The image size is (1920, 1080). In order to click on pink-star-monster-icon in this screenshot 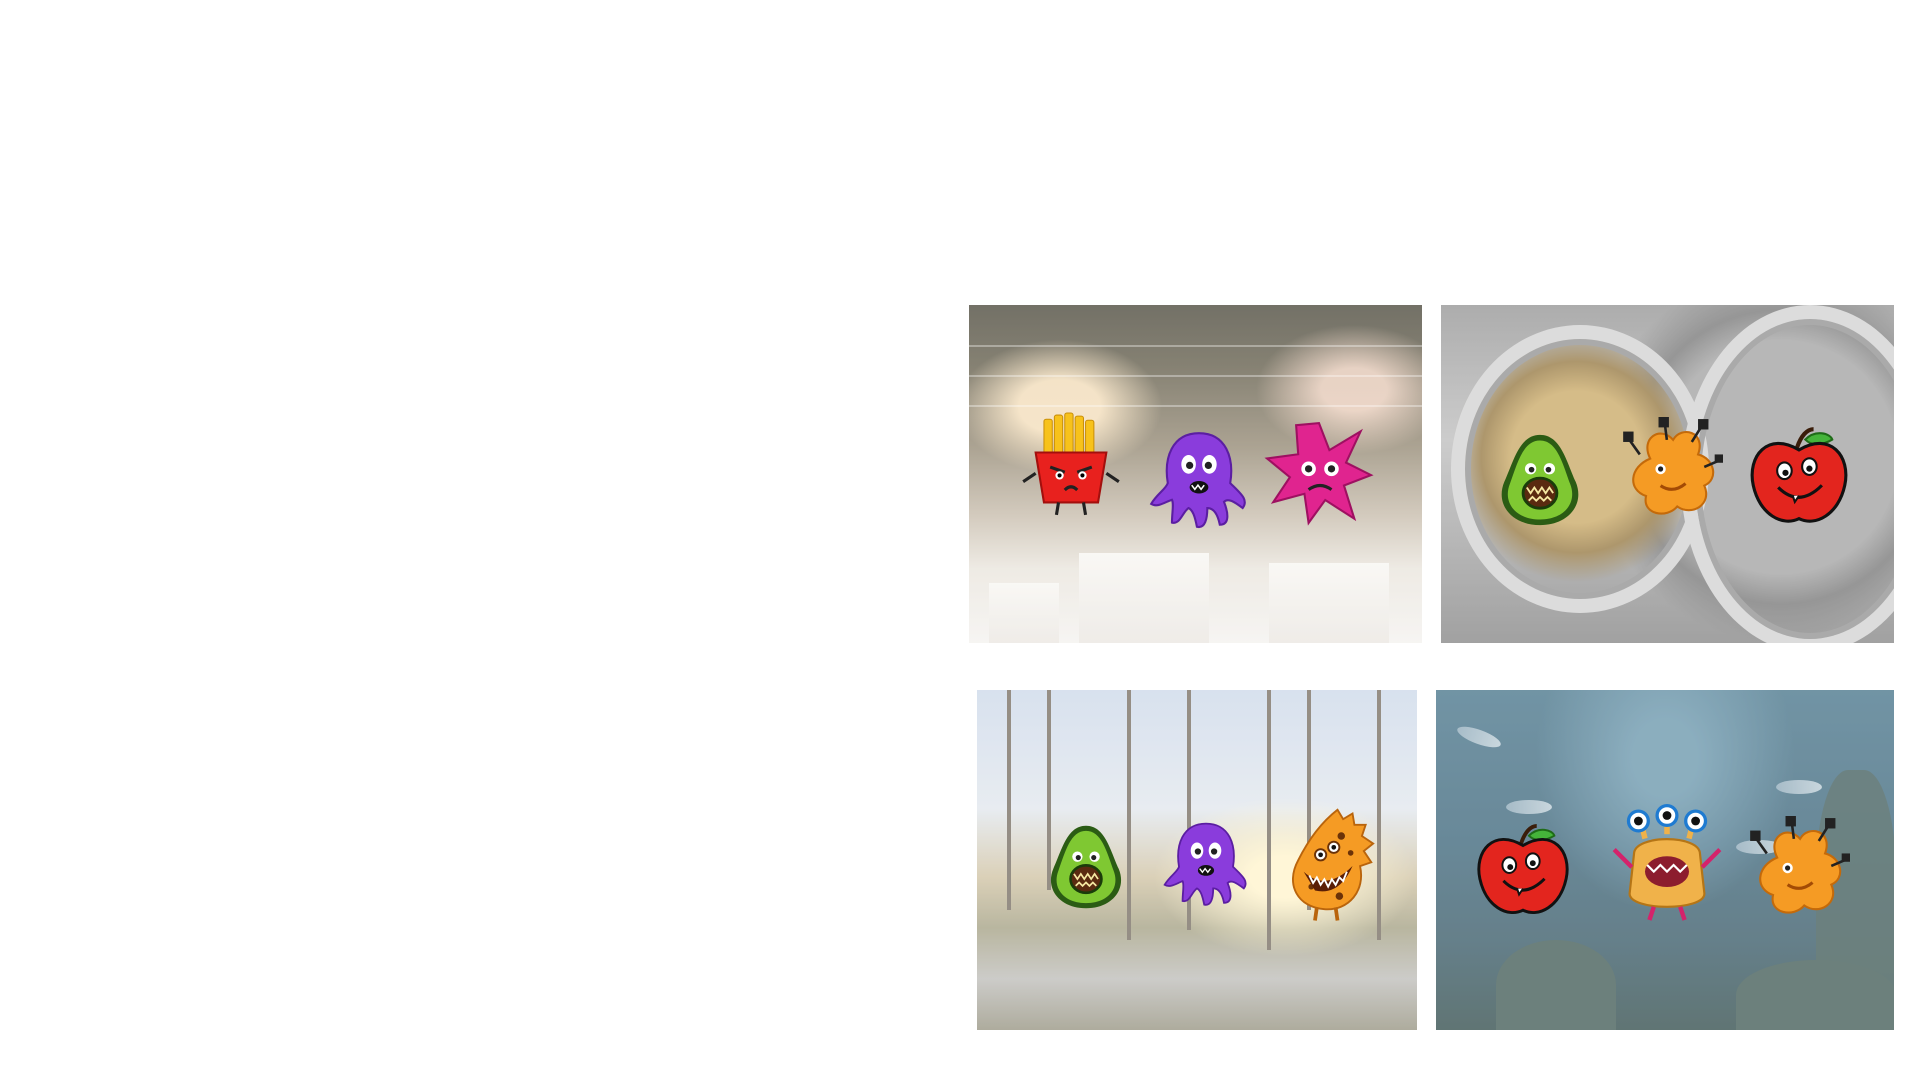, I will do `click(1319, 473)`.